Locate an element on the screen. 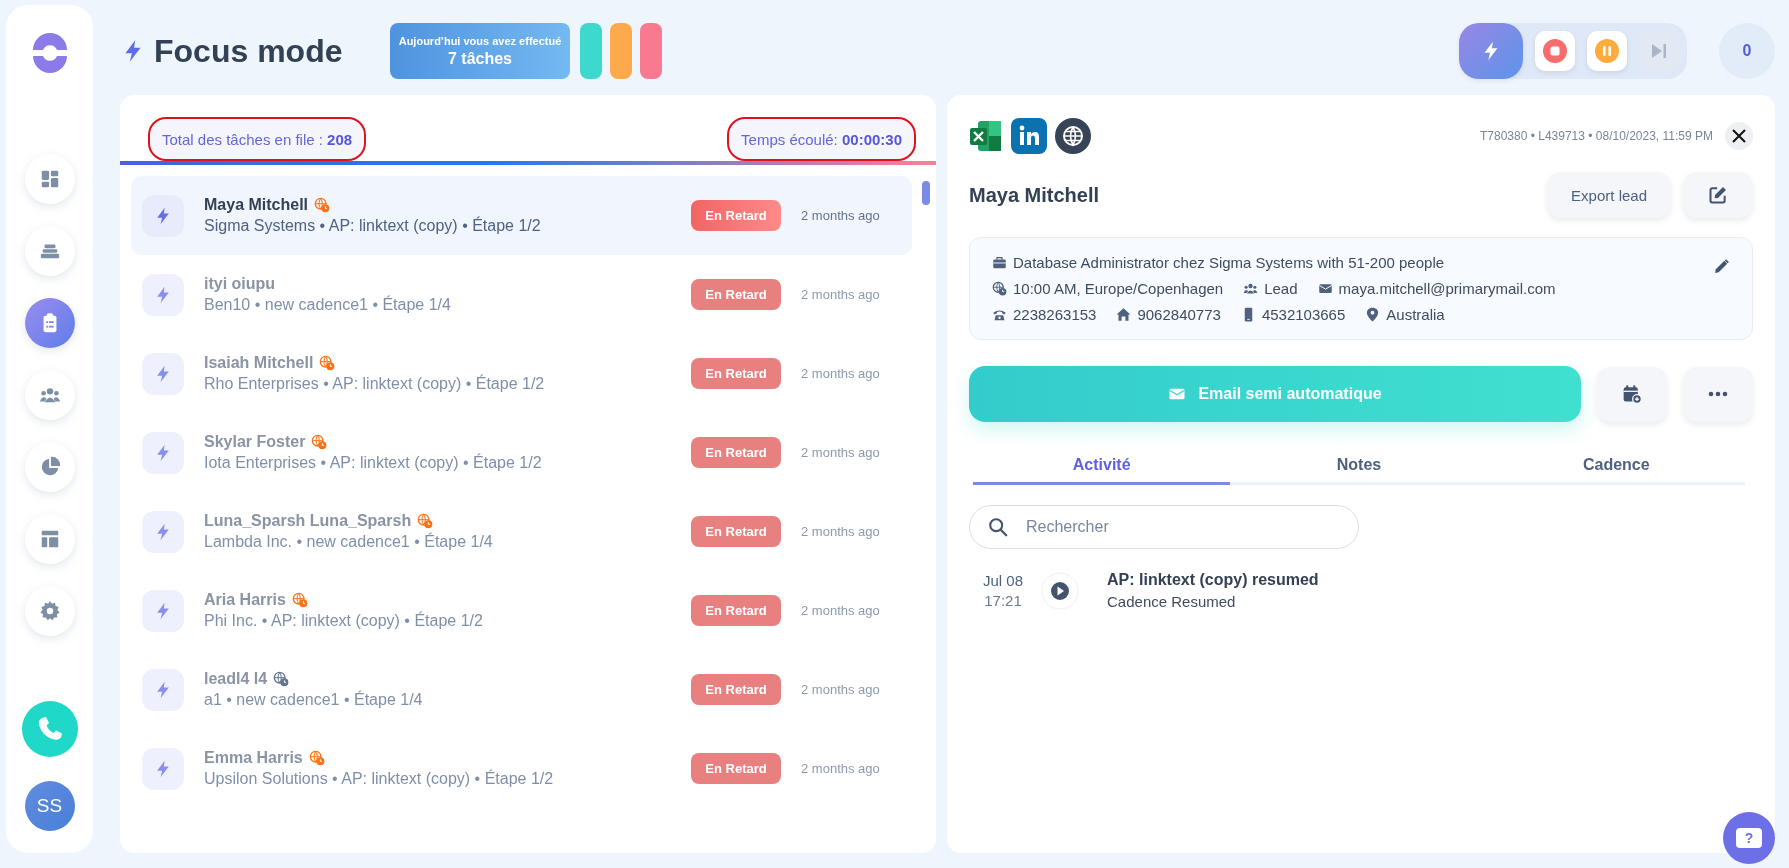 The width and height of the screenshot is (1789, 868). lead-name: Aria Harris is located at coordinates (245, 600).